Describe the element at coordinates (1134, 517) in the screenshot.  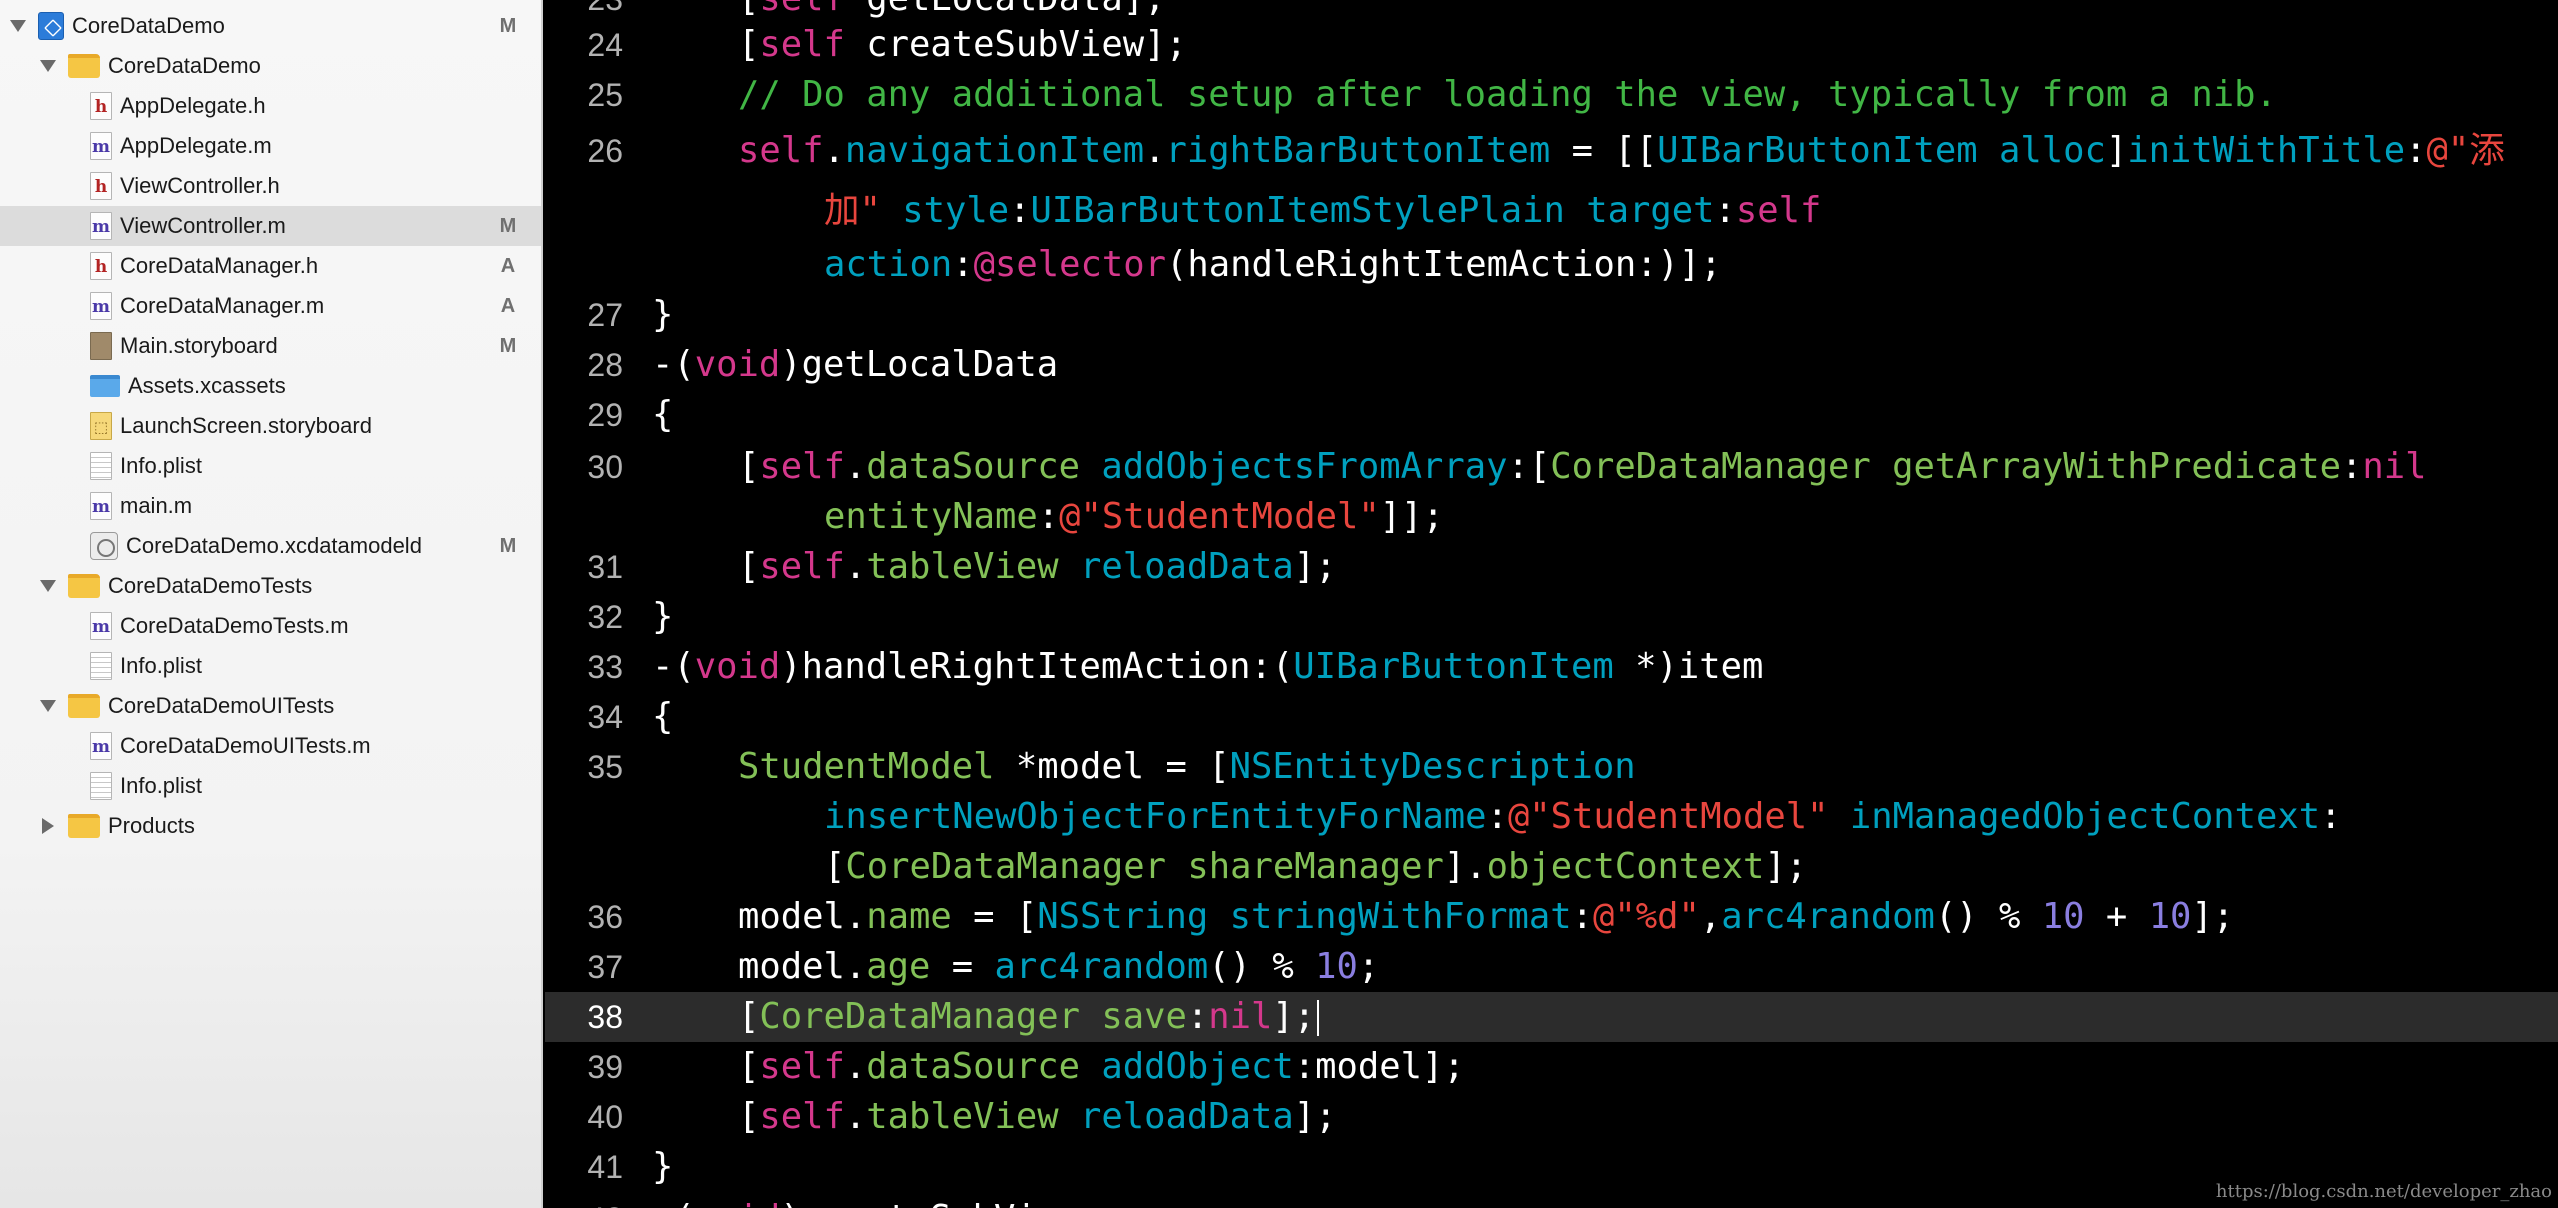
I see `code-text: entityName:@"StudentModel"]];` at that location.